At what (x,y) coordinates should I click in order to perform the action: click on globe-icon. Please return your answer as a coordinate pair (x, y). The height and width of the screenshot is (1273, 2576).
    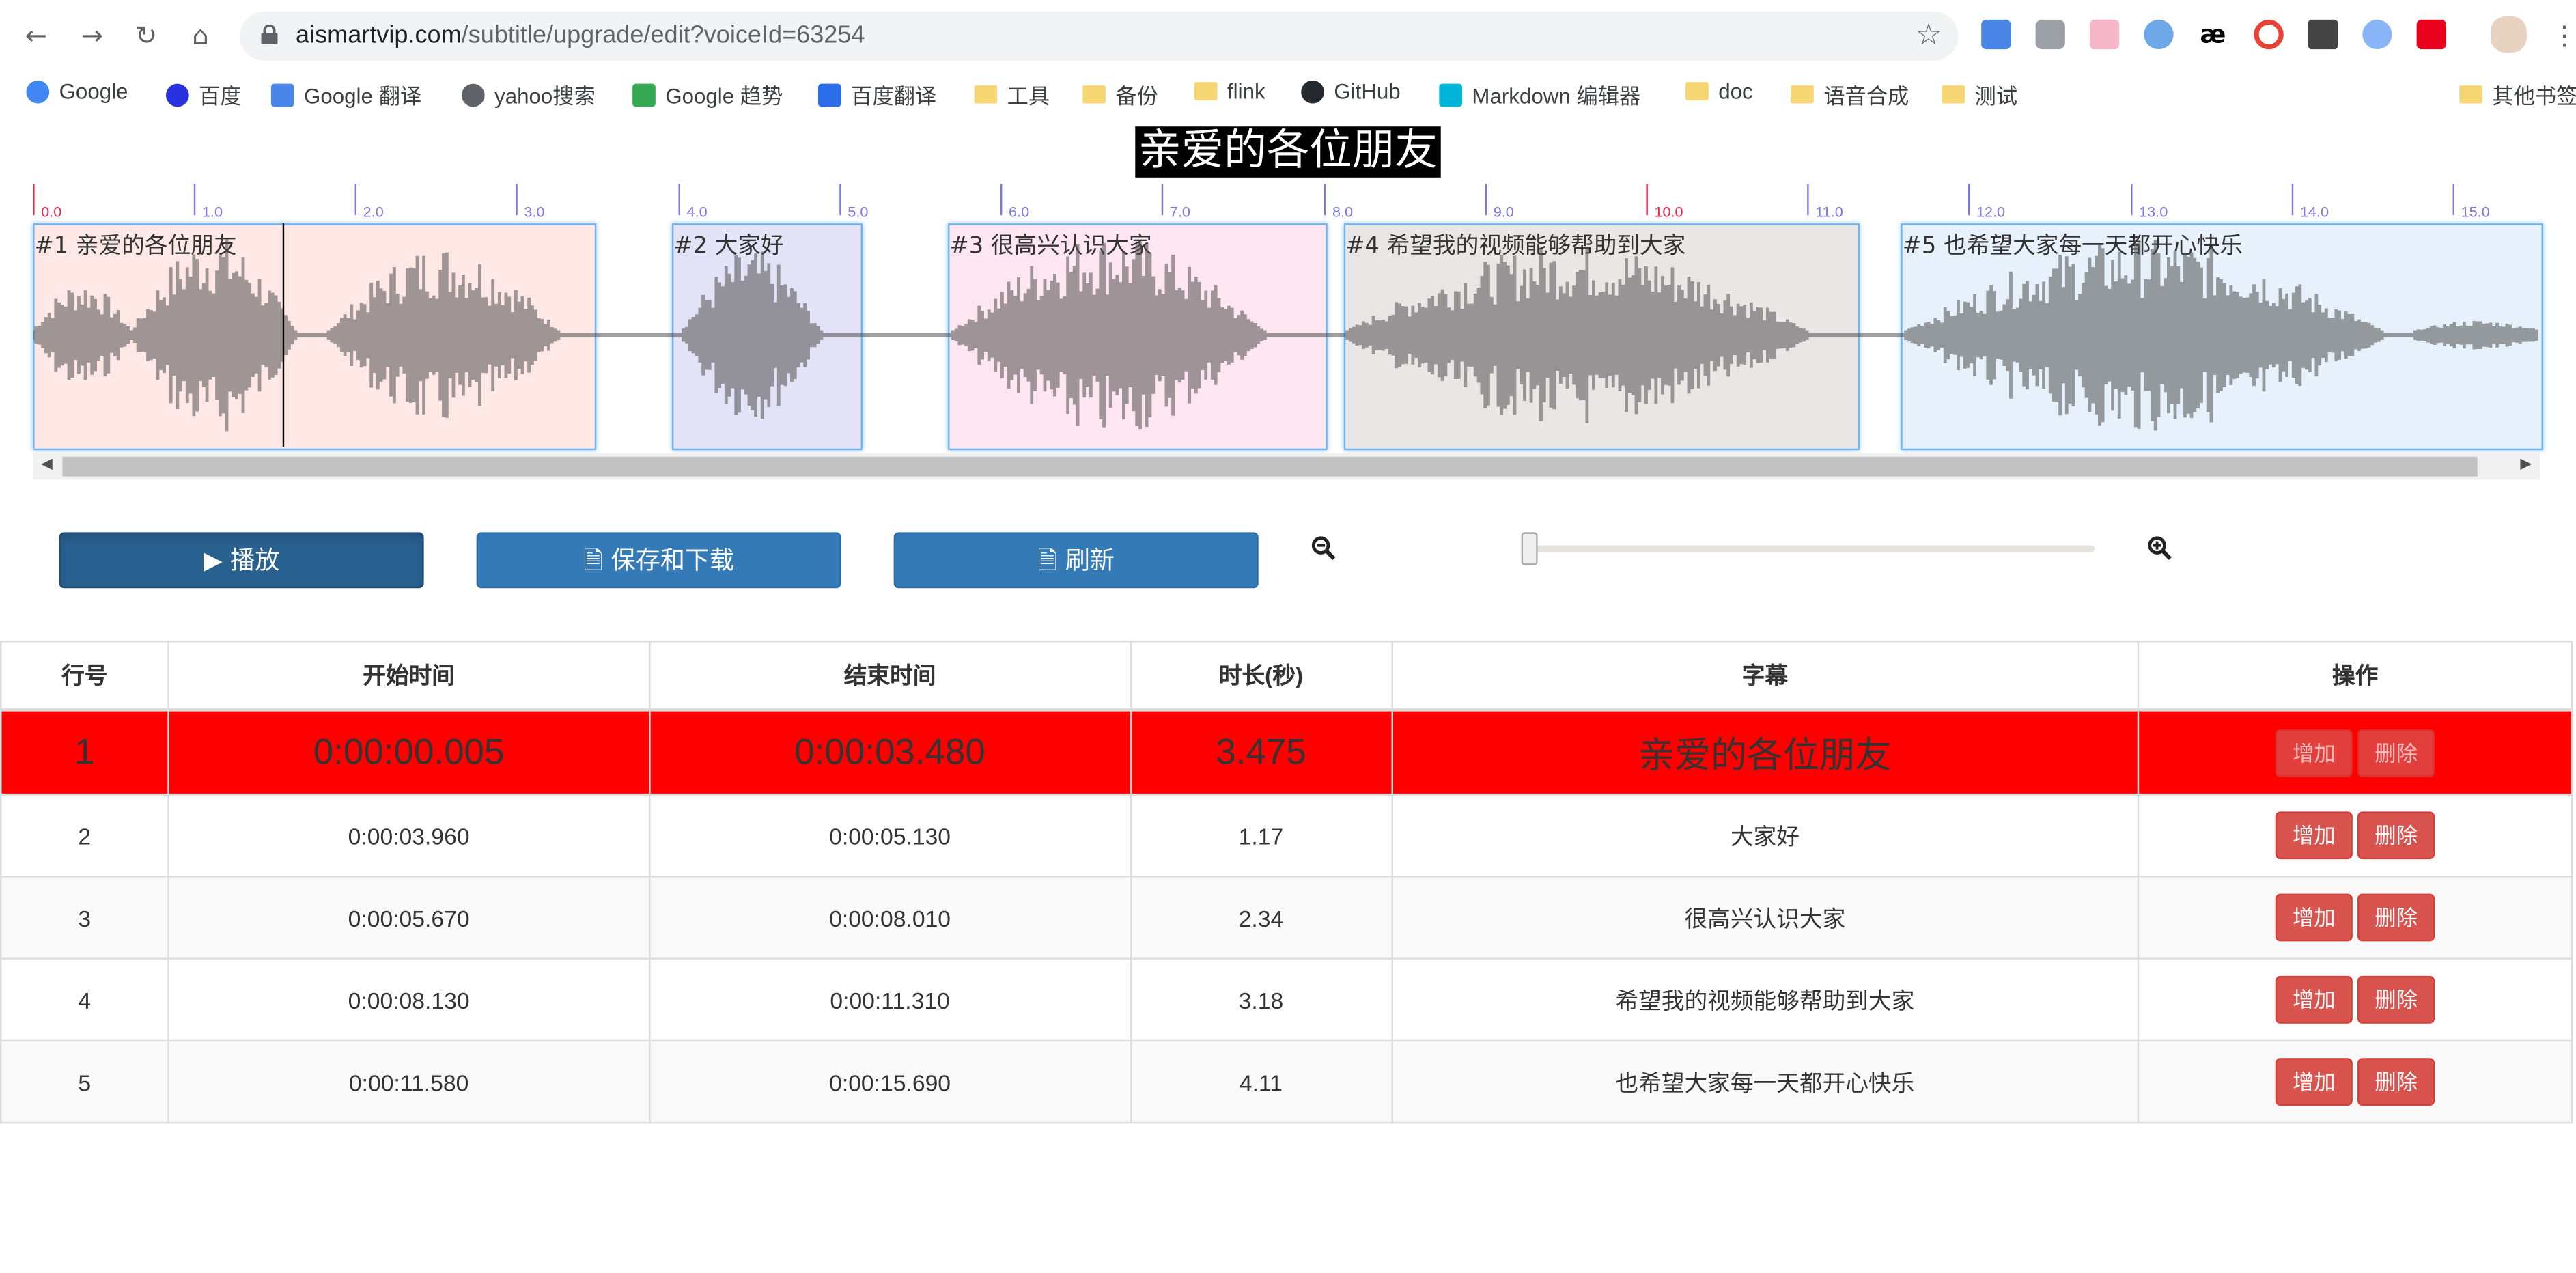
    Looking at the image, I should click on (473, 95).